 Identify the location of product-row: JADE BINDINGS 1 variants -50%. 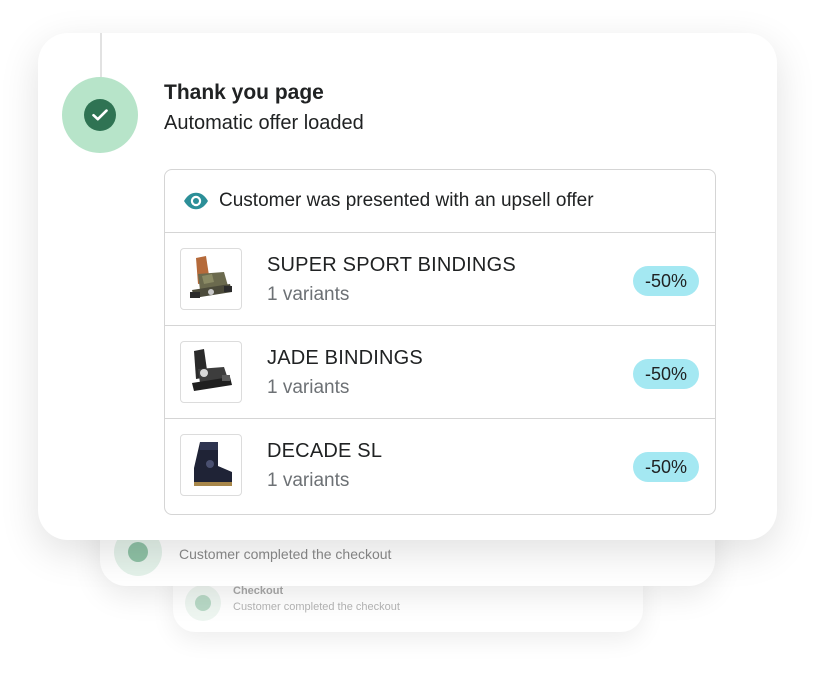
(440, 372).